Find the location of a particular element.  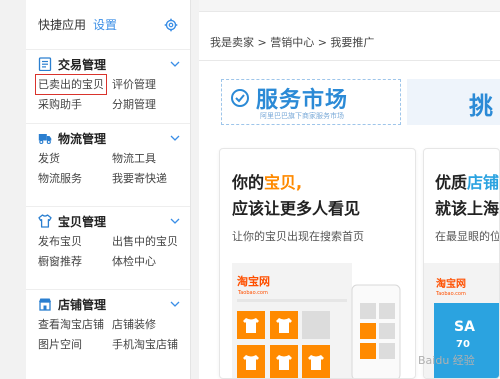

breadcrumb: 我是卖家 > 营销中心 > 我要推广 is located at coordinates (292, 42).